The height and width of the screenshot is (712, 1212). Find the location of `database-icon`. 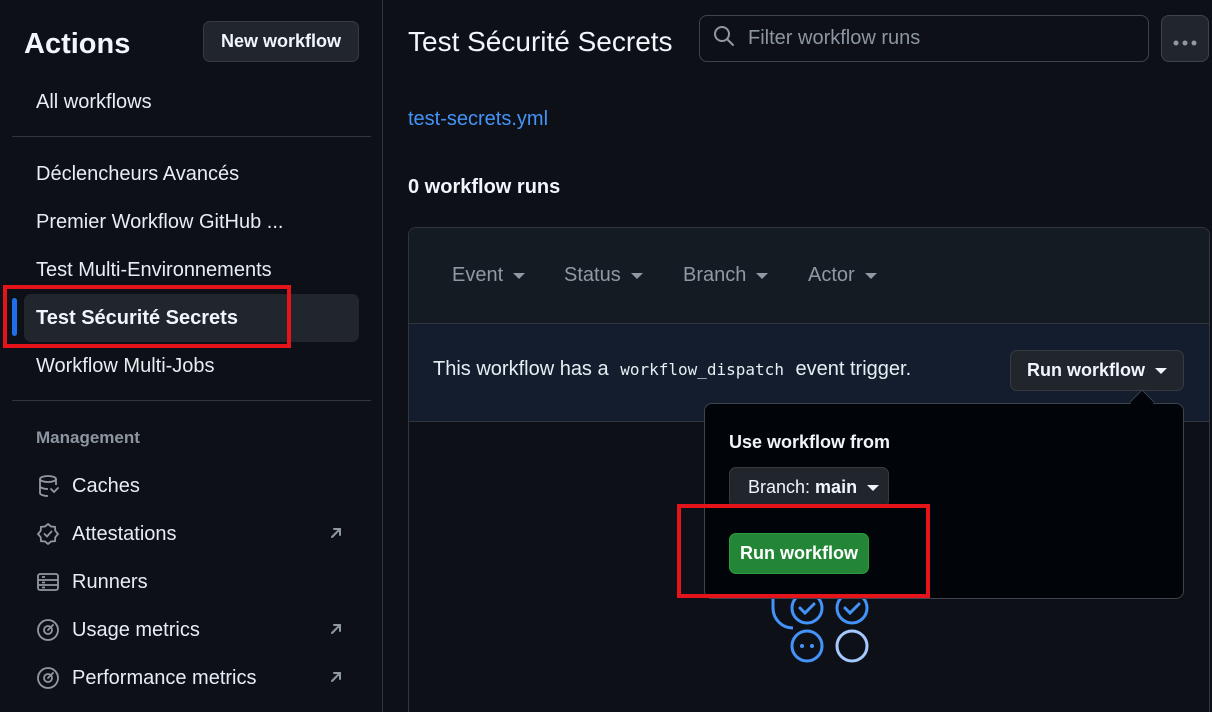

database-icon is located at coordinates (48, 486).